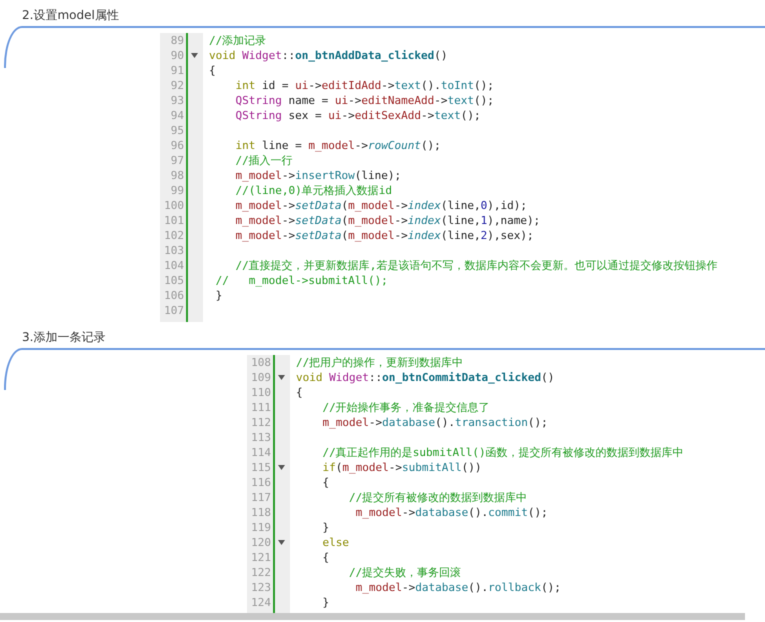 This screenshot has width=765, height=622. I want to click on code-line: void Widget::on_btnAddData_clicked(), so click(328, 55).